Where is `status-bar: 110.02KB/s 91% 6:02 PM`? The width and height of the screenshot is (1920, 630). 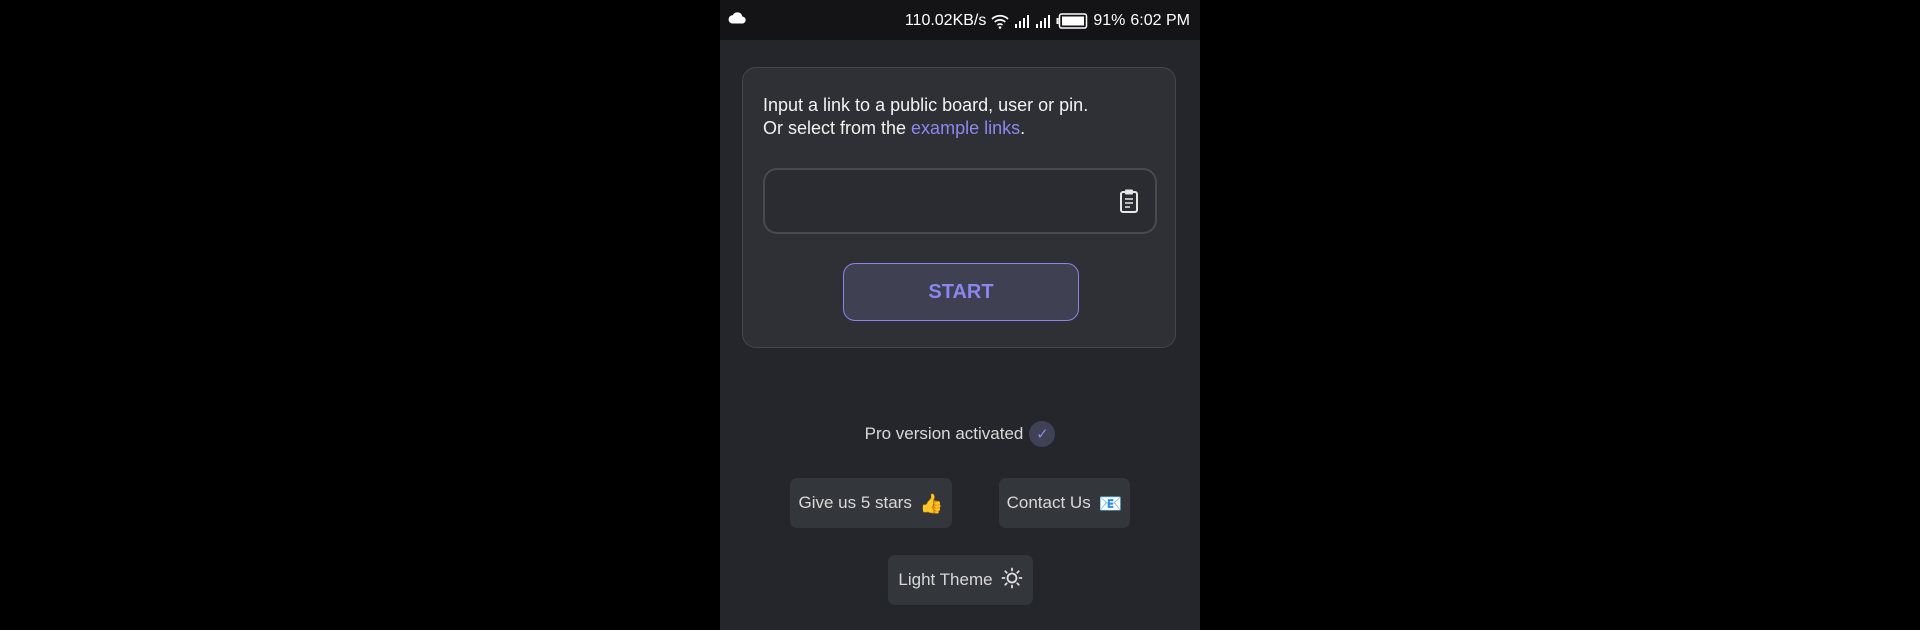
status-bar: 110.02KB/s 91% 6:02 PM is located at coordinates (960, 20).